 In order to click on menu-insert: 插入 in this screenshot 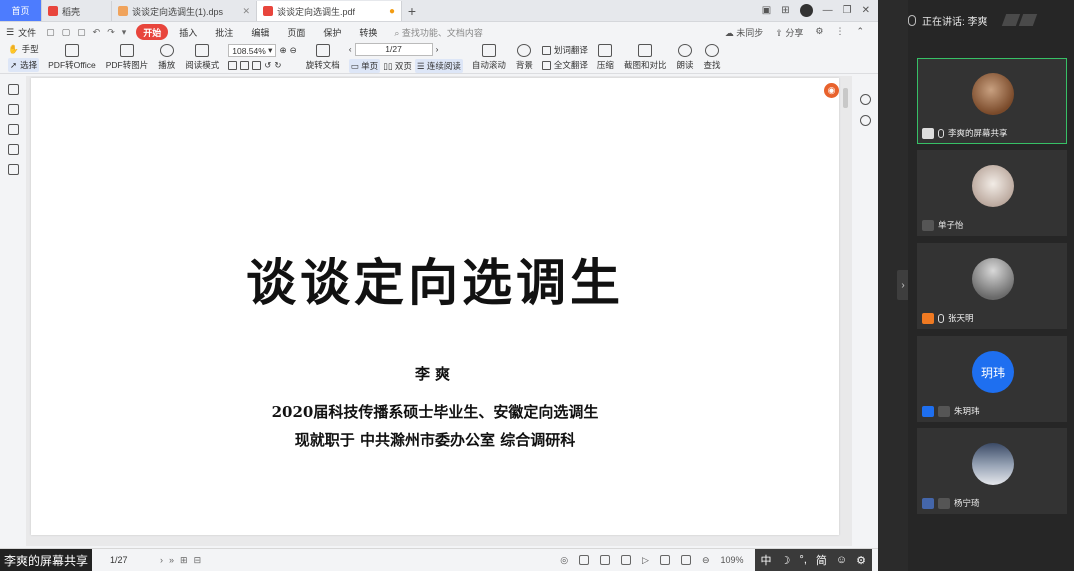, I will do `click(188, 32)`.